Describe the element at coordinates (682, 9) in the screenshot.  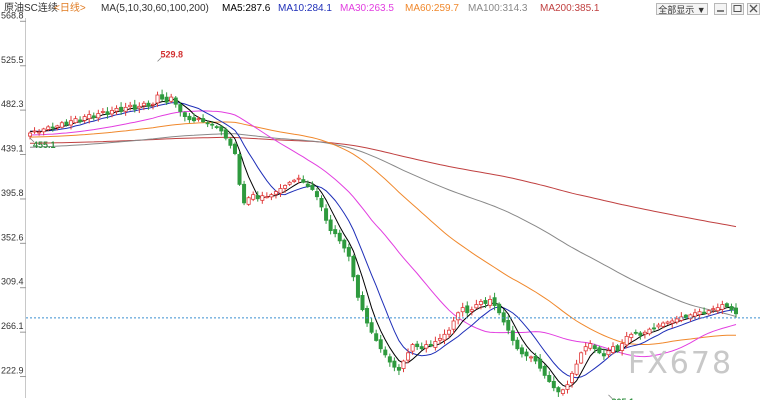
I see `display-dropdown: 全部显示 ▼` at that location.